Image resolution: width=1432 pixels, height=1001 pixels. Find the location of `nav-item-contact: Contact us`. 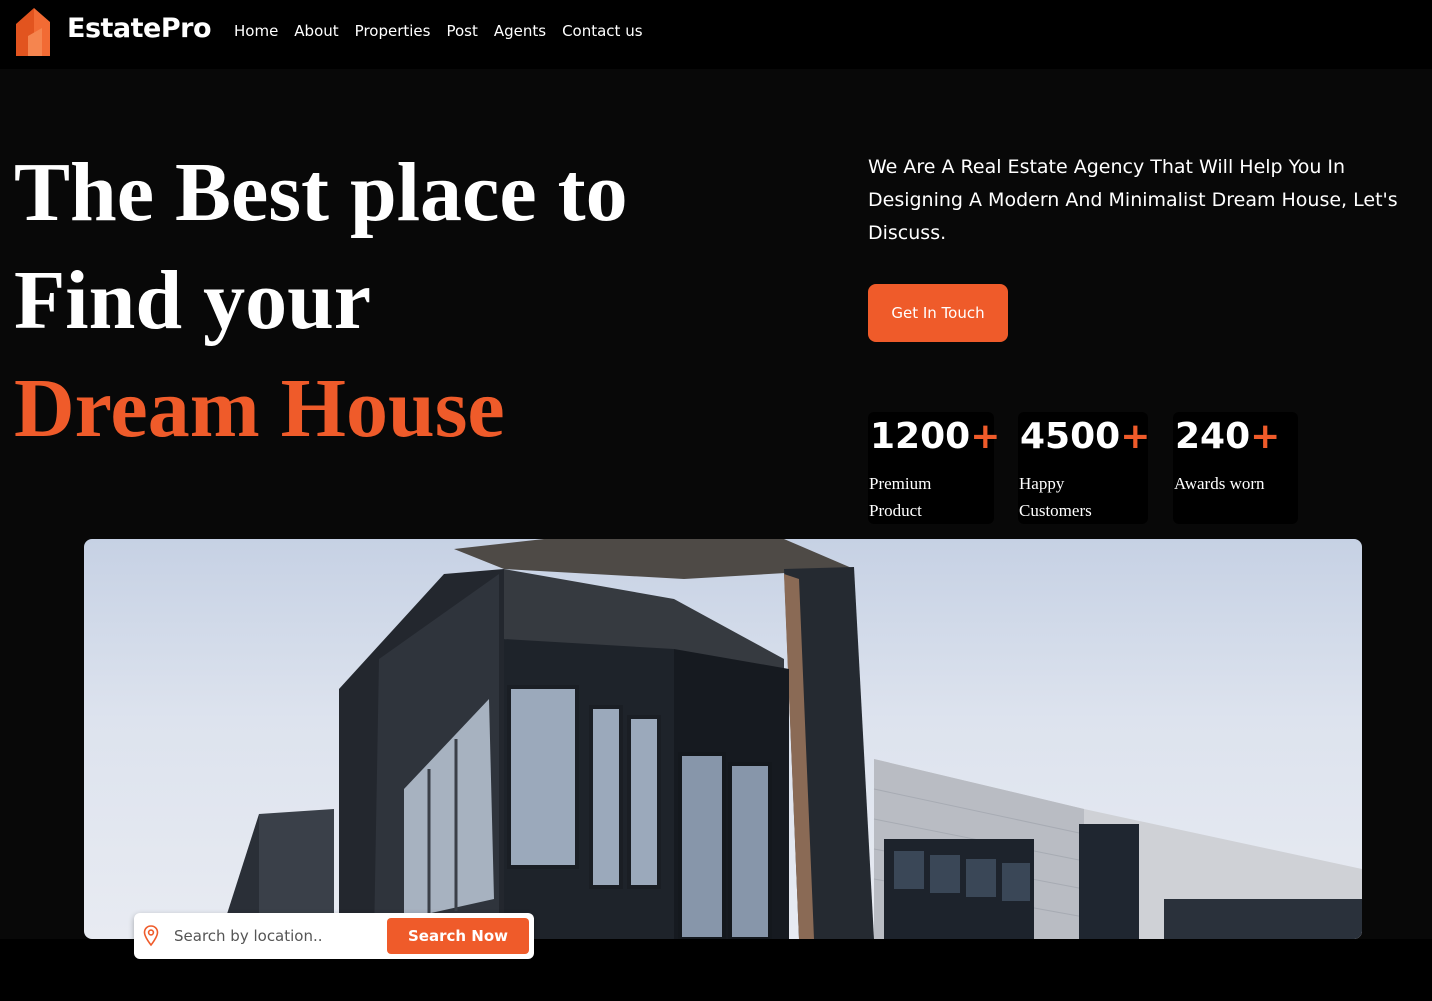

nav-item-contact: Contact us is located at coordinates (602, 31).